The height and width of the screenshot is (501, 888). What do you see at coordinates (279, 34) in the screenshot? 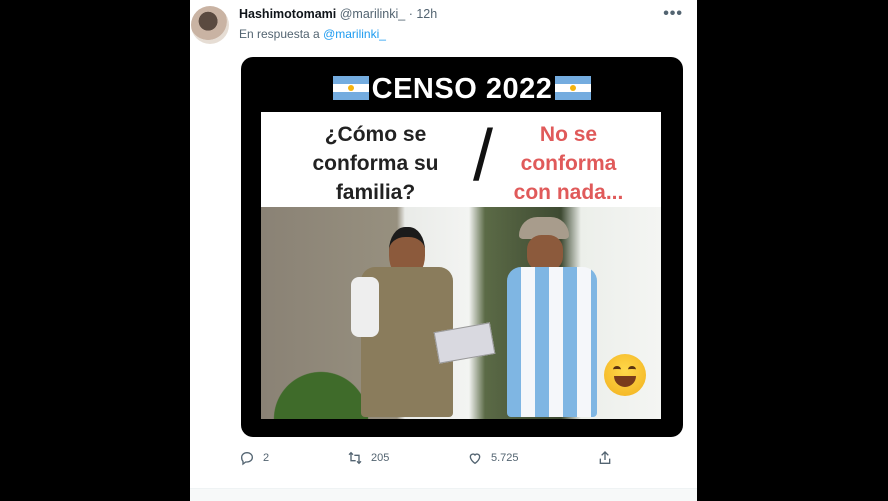
I see `reply-prefix: En respuesta a` at bounding box center [279, 34].